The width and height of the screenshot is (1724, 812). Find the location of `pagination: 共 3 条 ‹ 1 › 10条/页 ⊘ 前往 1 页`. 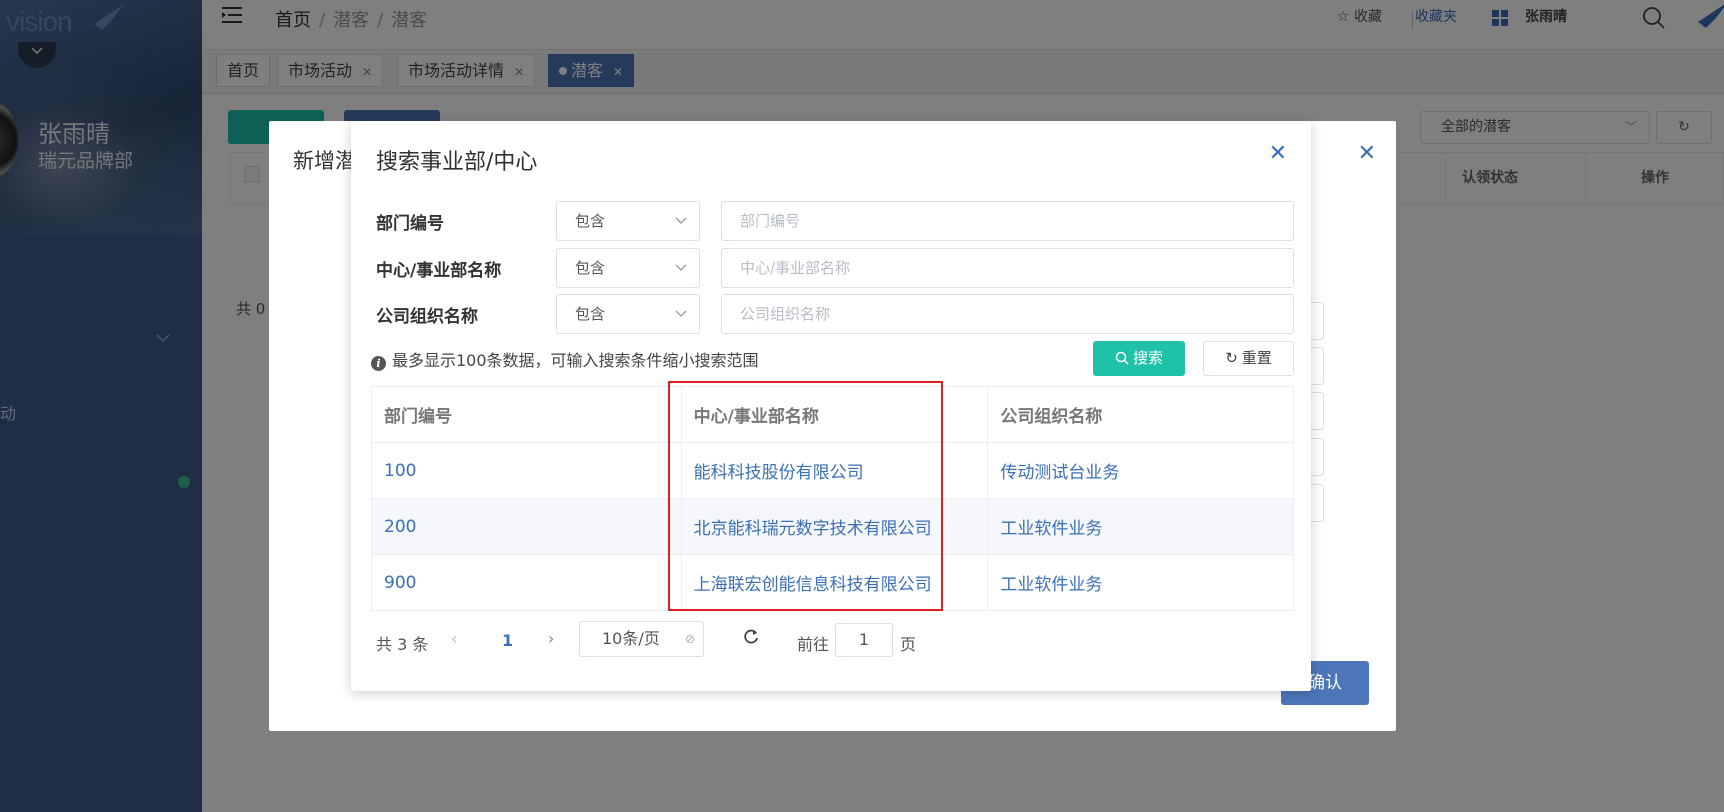

pagination: 共 3 条 ‹ 1 › 10条/页 ⊘ 前往 1 页 is located at coordinates (831, 641).